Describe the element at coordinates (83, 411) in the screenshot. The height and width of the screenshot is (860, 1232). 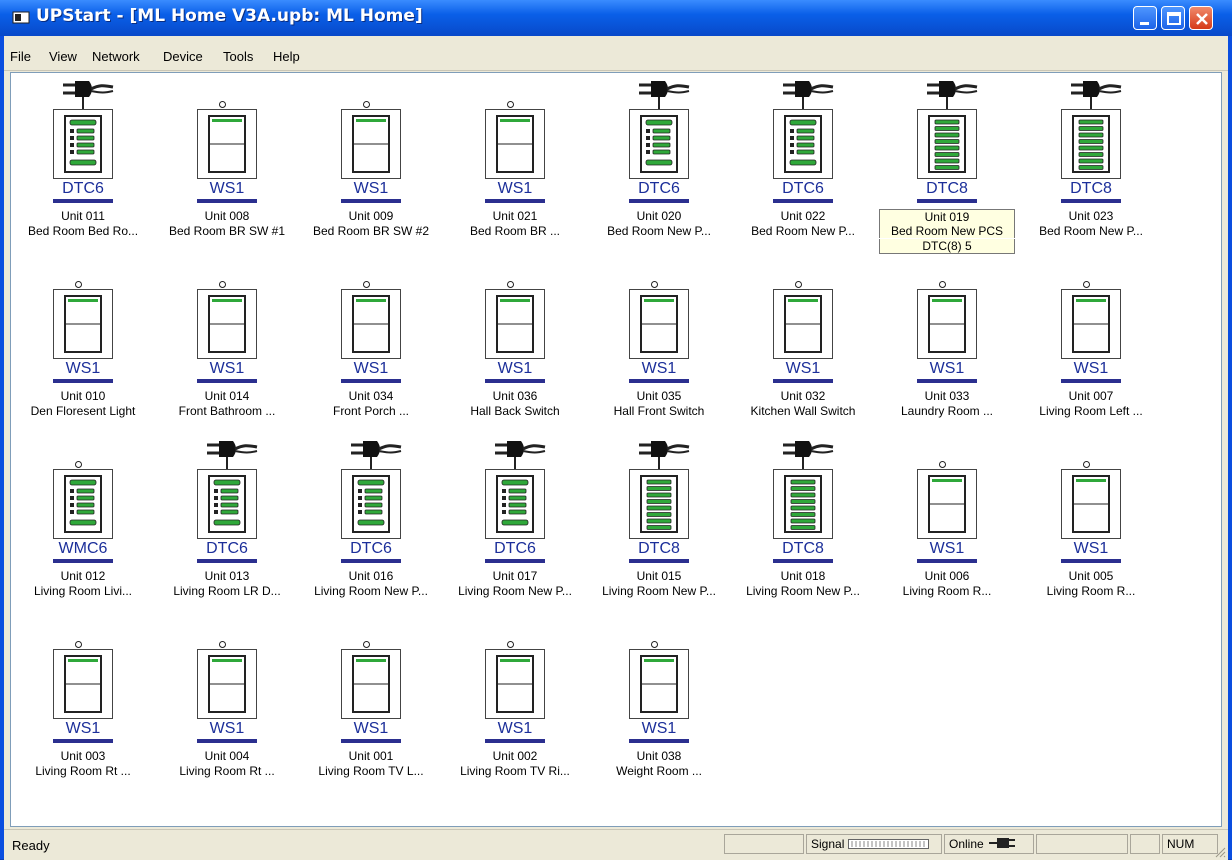
I see `device-name-label: Den Floresent Light` at that location.